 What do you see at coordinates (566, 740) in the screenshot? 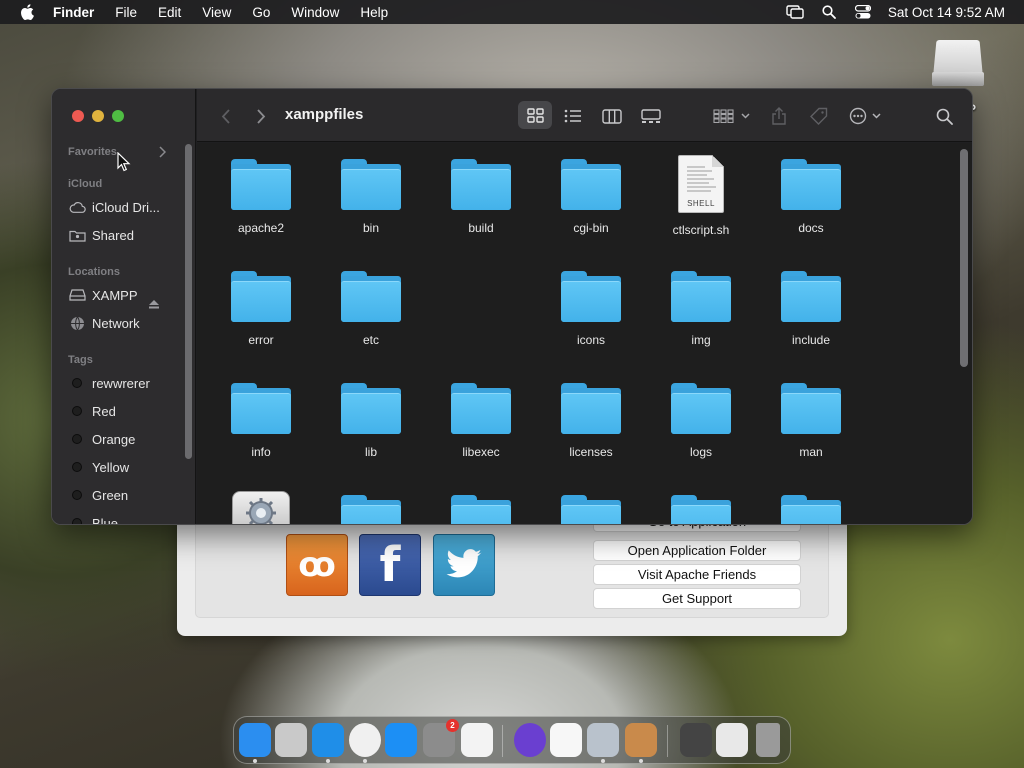
I see `news-icon` at bounding box center [566, 740].